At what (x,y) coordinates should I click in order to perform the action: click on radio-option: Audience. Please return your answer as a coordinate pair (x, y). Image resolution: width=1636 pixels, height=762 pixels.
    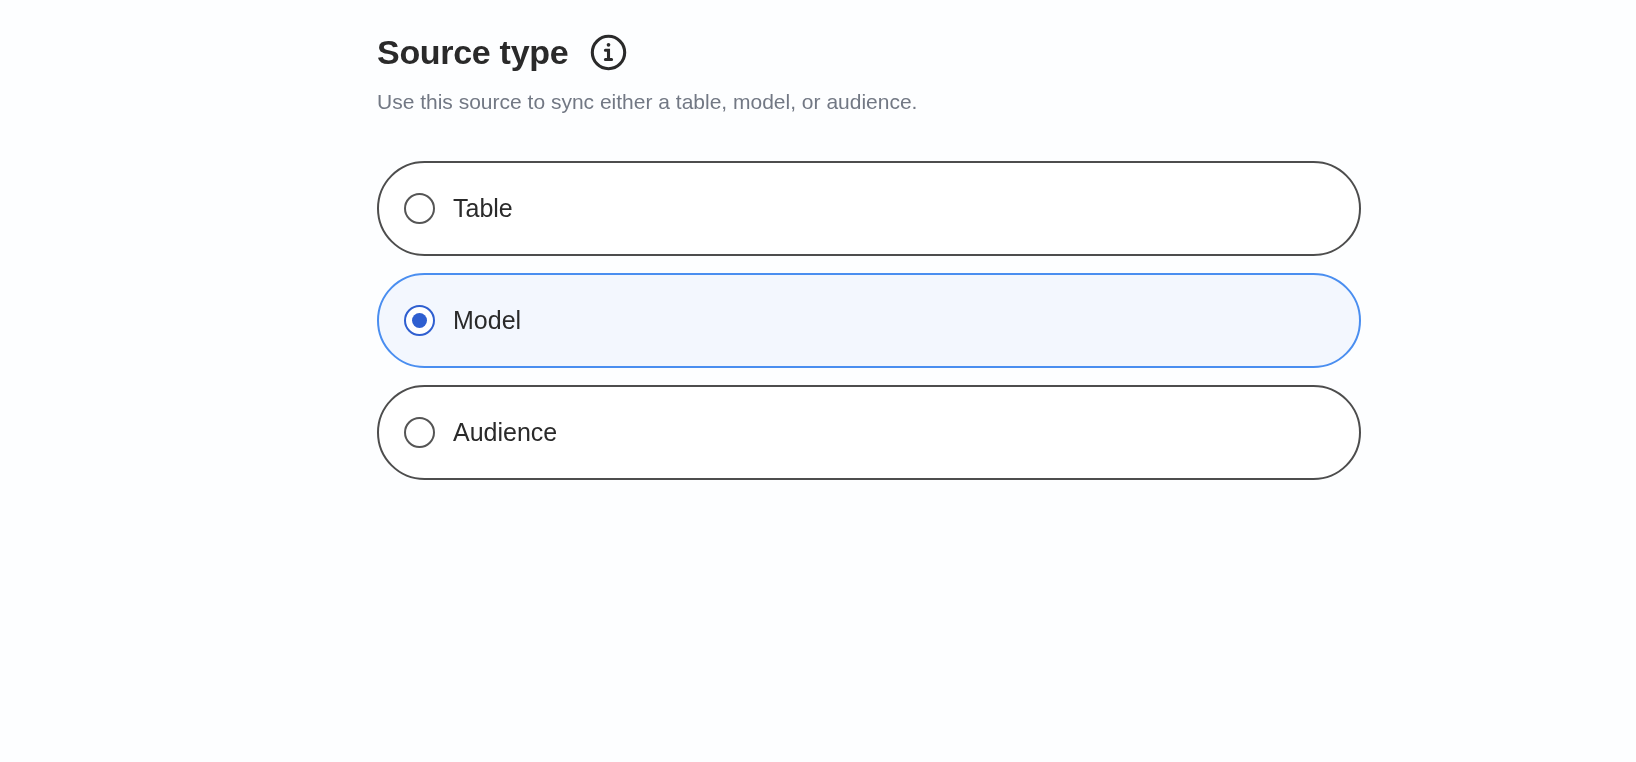
    Looking at the image, I should click on (869, 432).